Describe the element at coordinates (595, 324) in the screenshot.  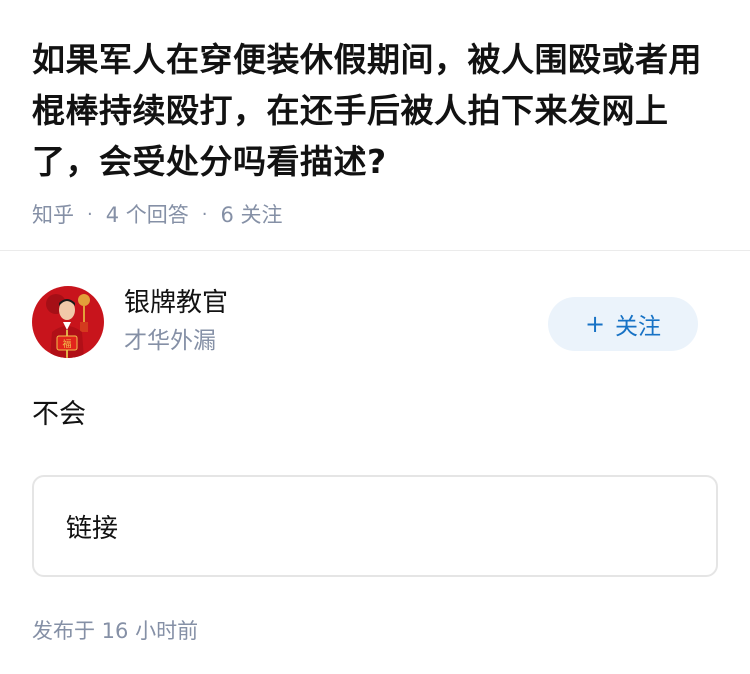
I see `plus-icon: +` at that location.